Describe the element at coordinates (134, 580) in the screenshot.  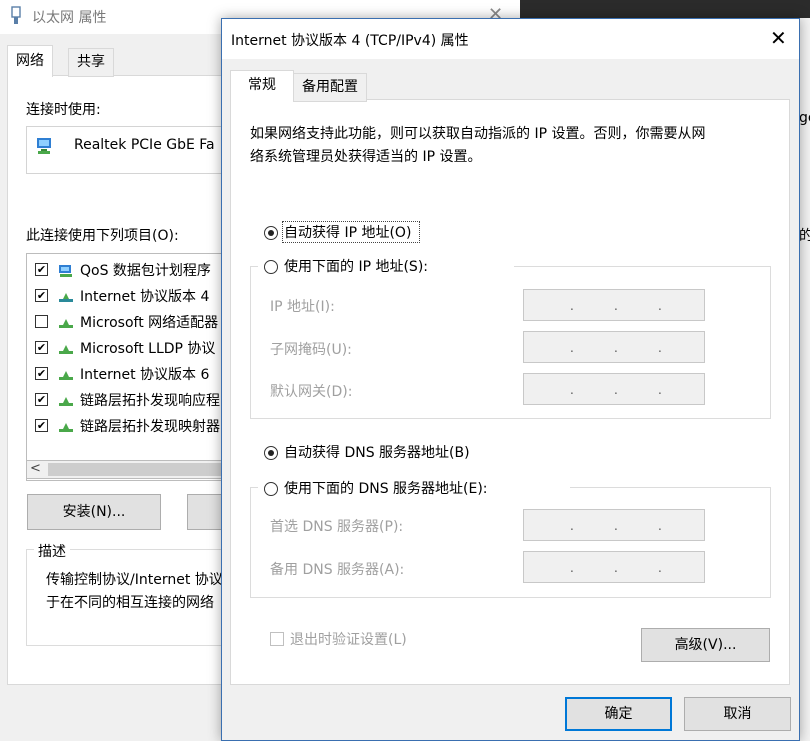
I see `description-text: 传输控制协议/Internet 协议` at that location.